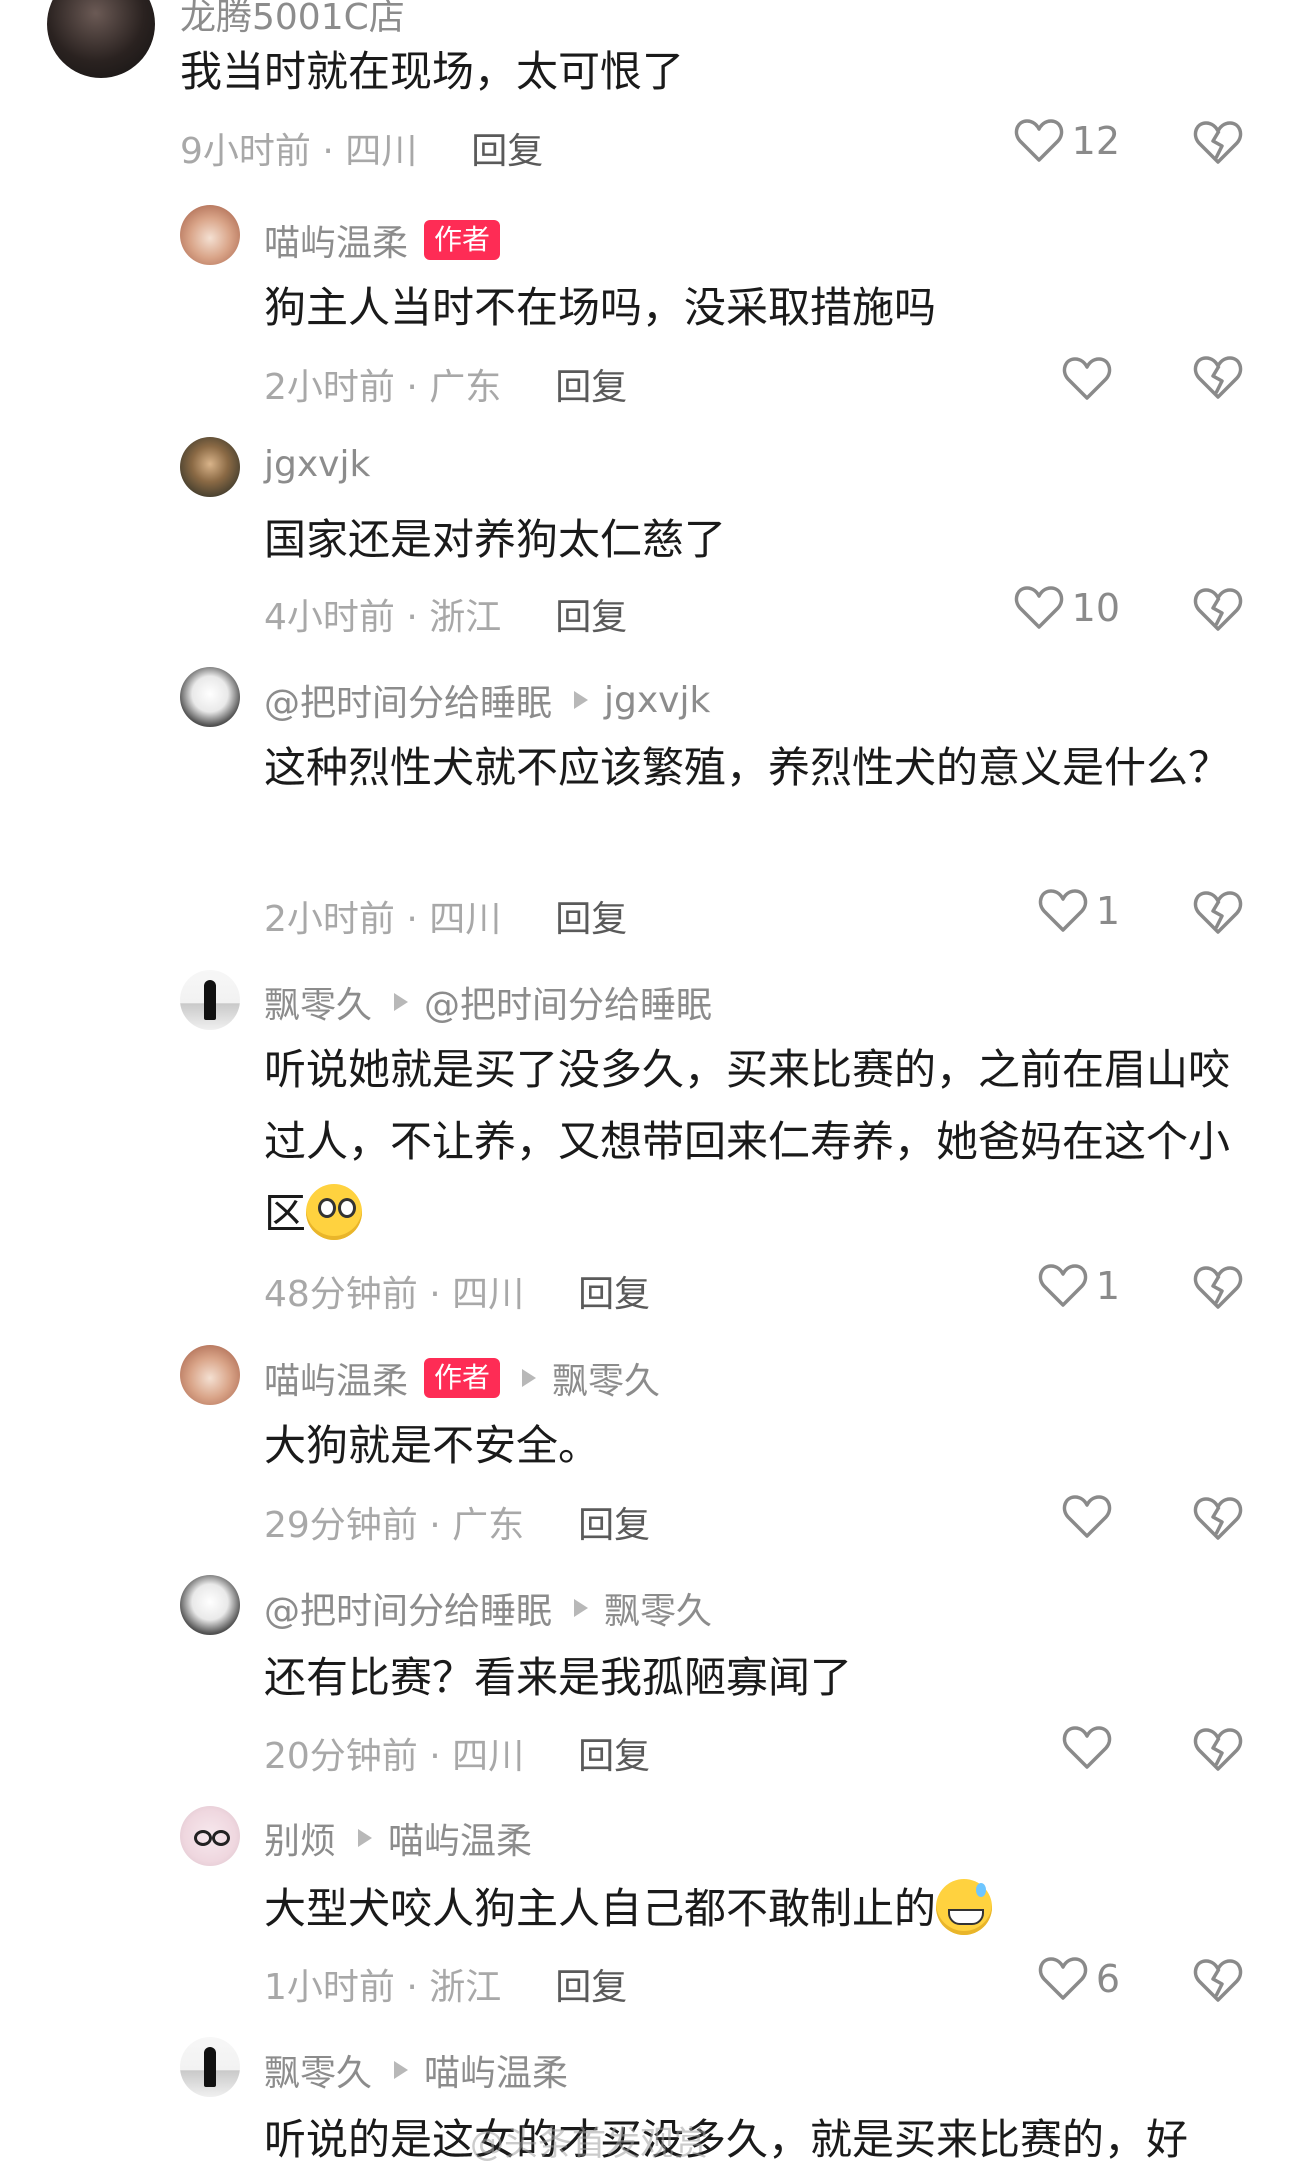  I want to click on like-button: 6, so click(1079, 1979).